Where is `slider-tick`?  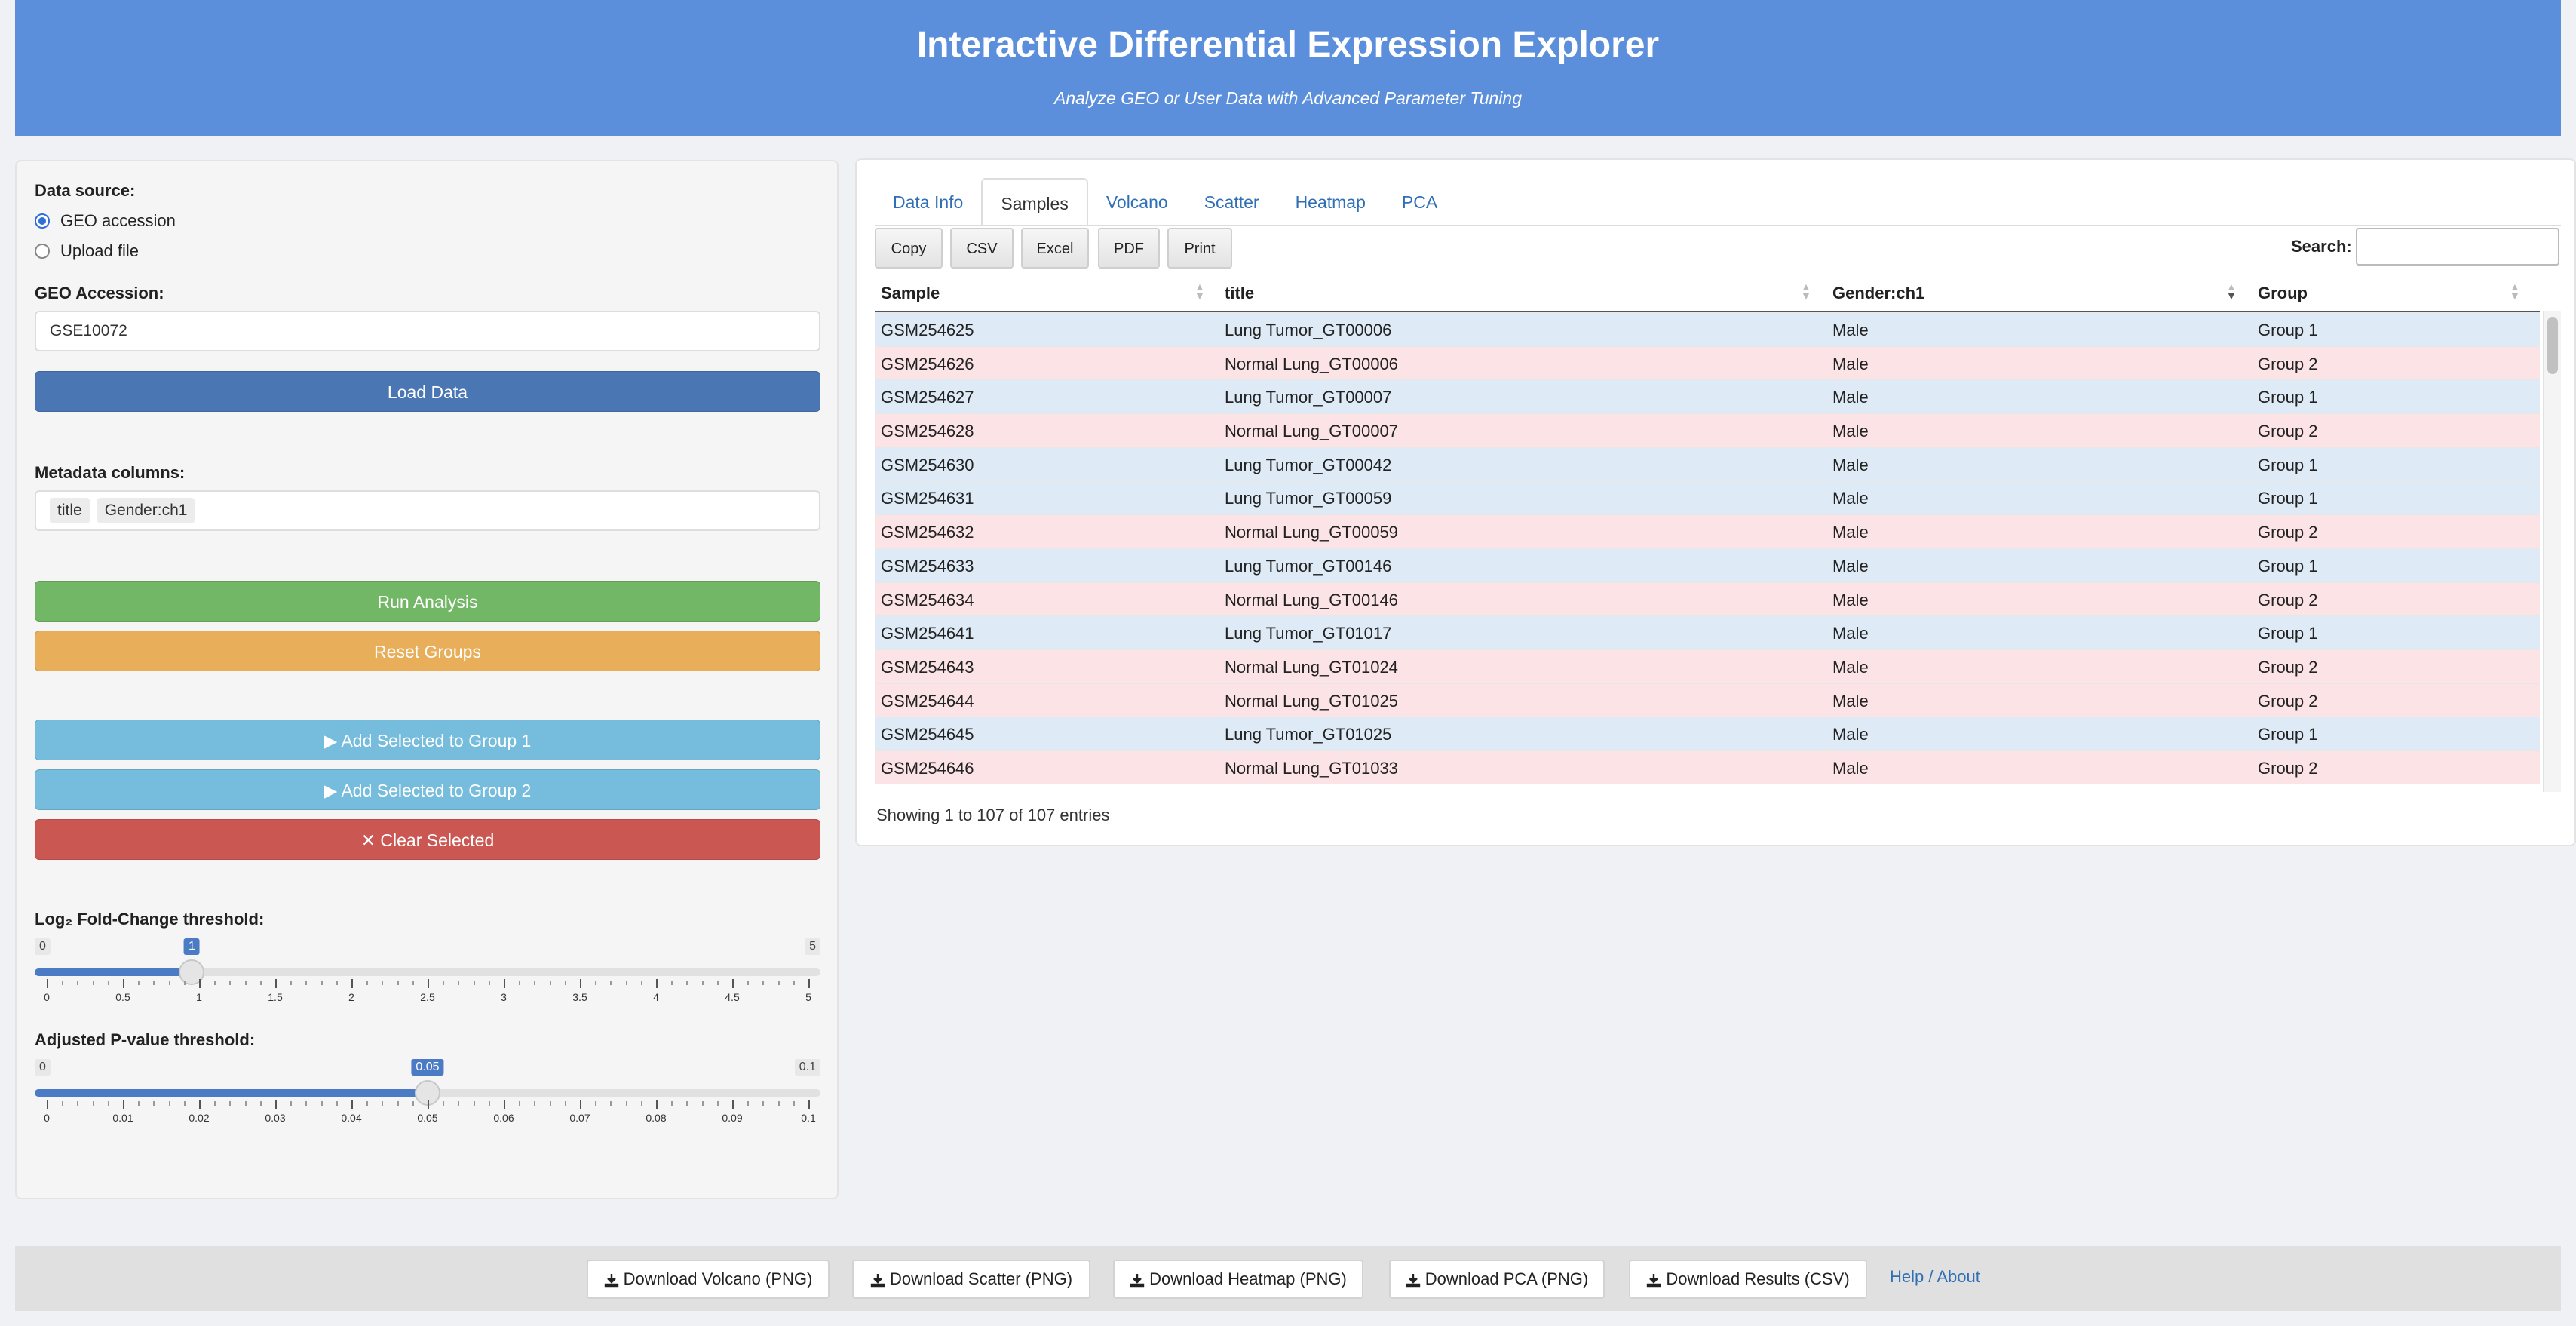 slider-tick is located at coordinates (657, 983).